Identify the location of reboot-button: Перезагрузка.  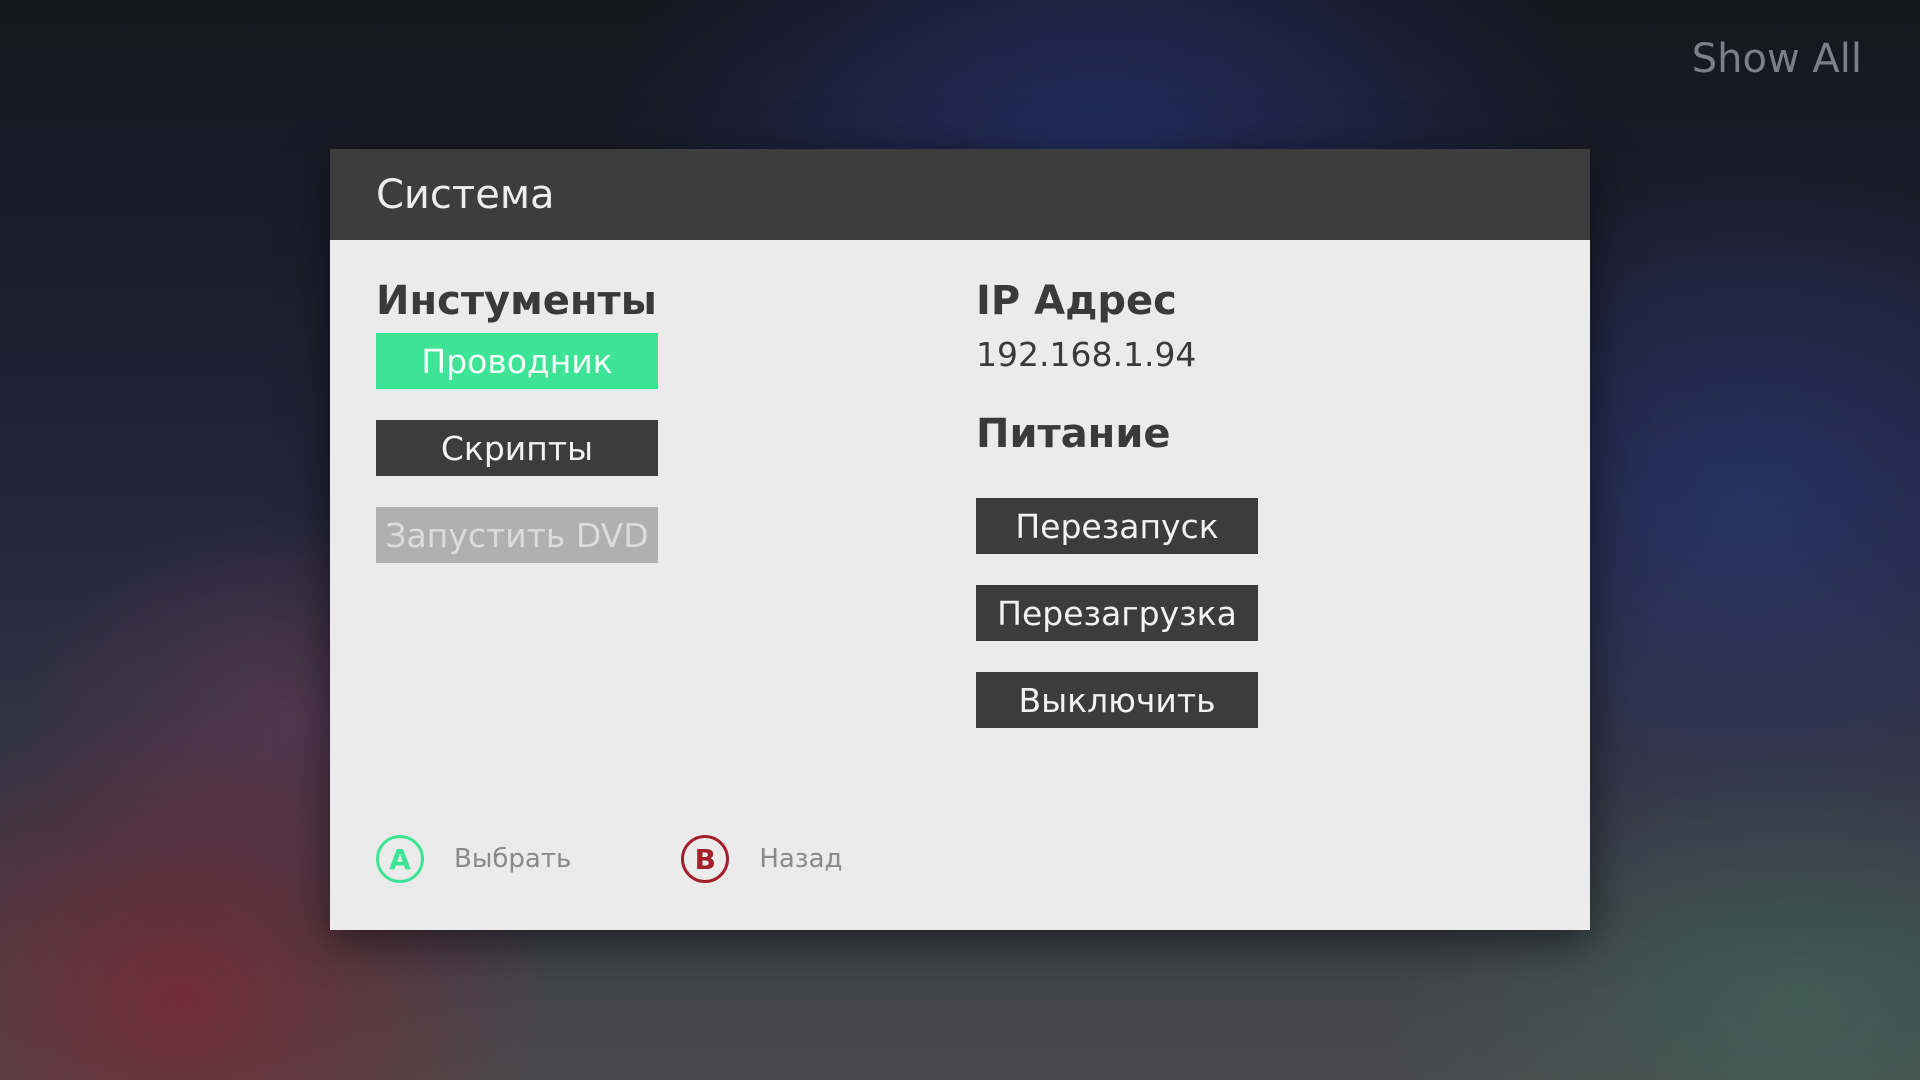
(1117, 613).